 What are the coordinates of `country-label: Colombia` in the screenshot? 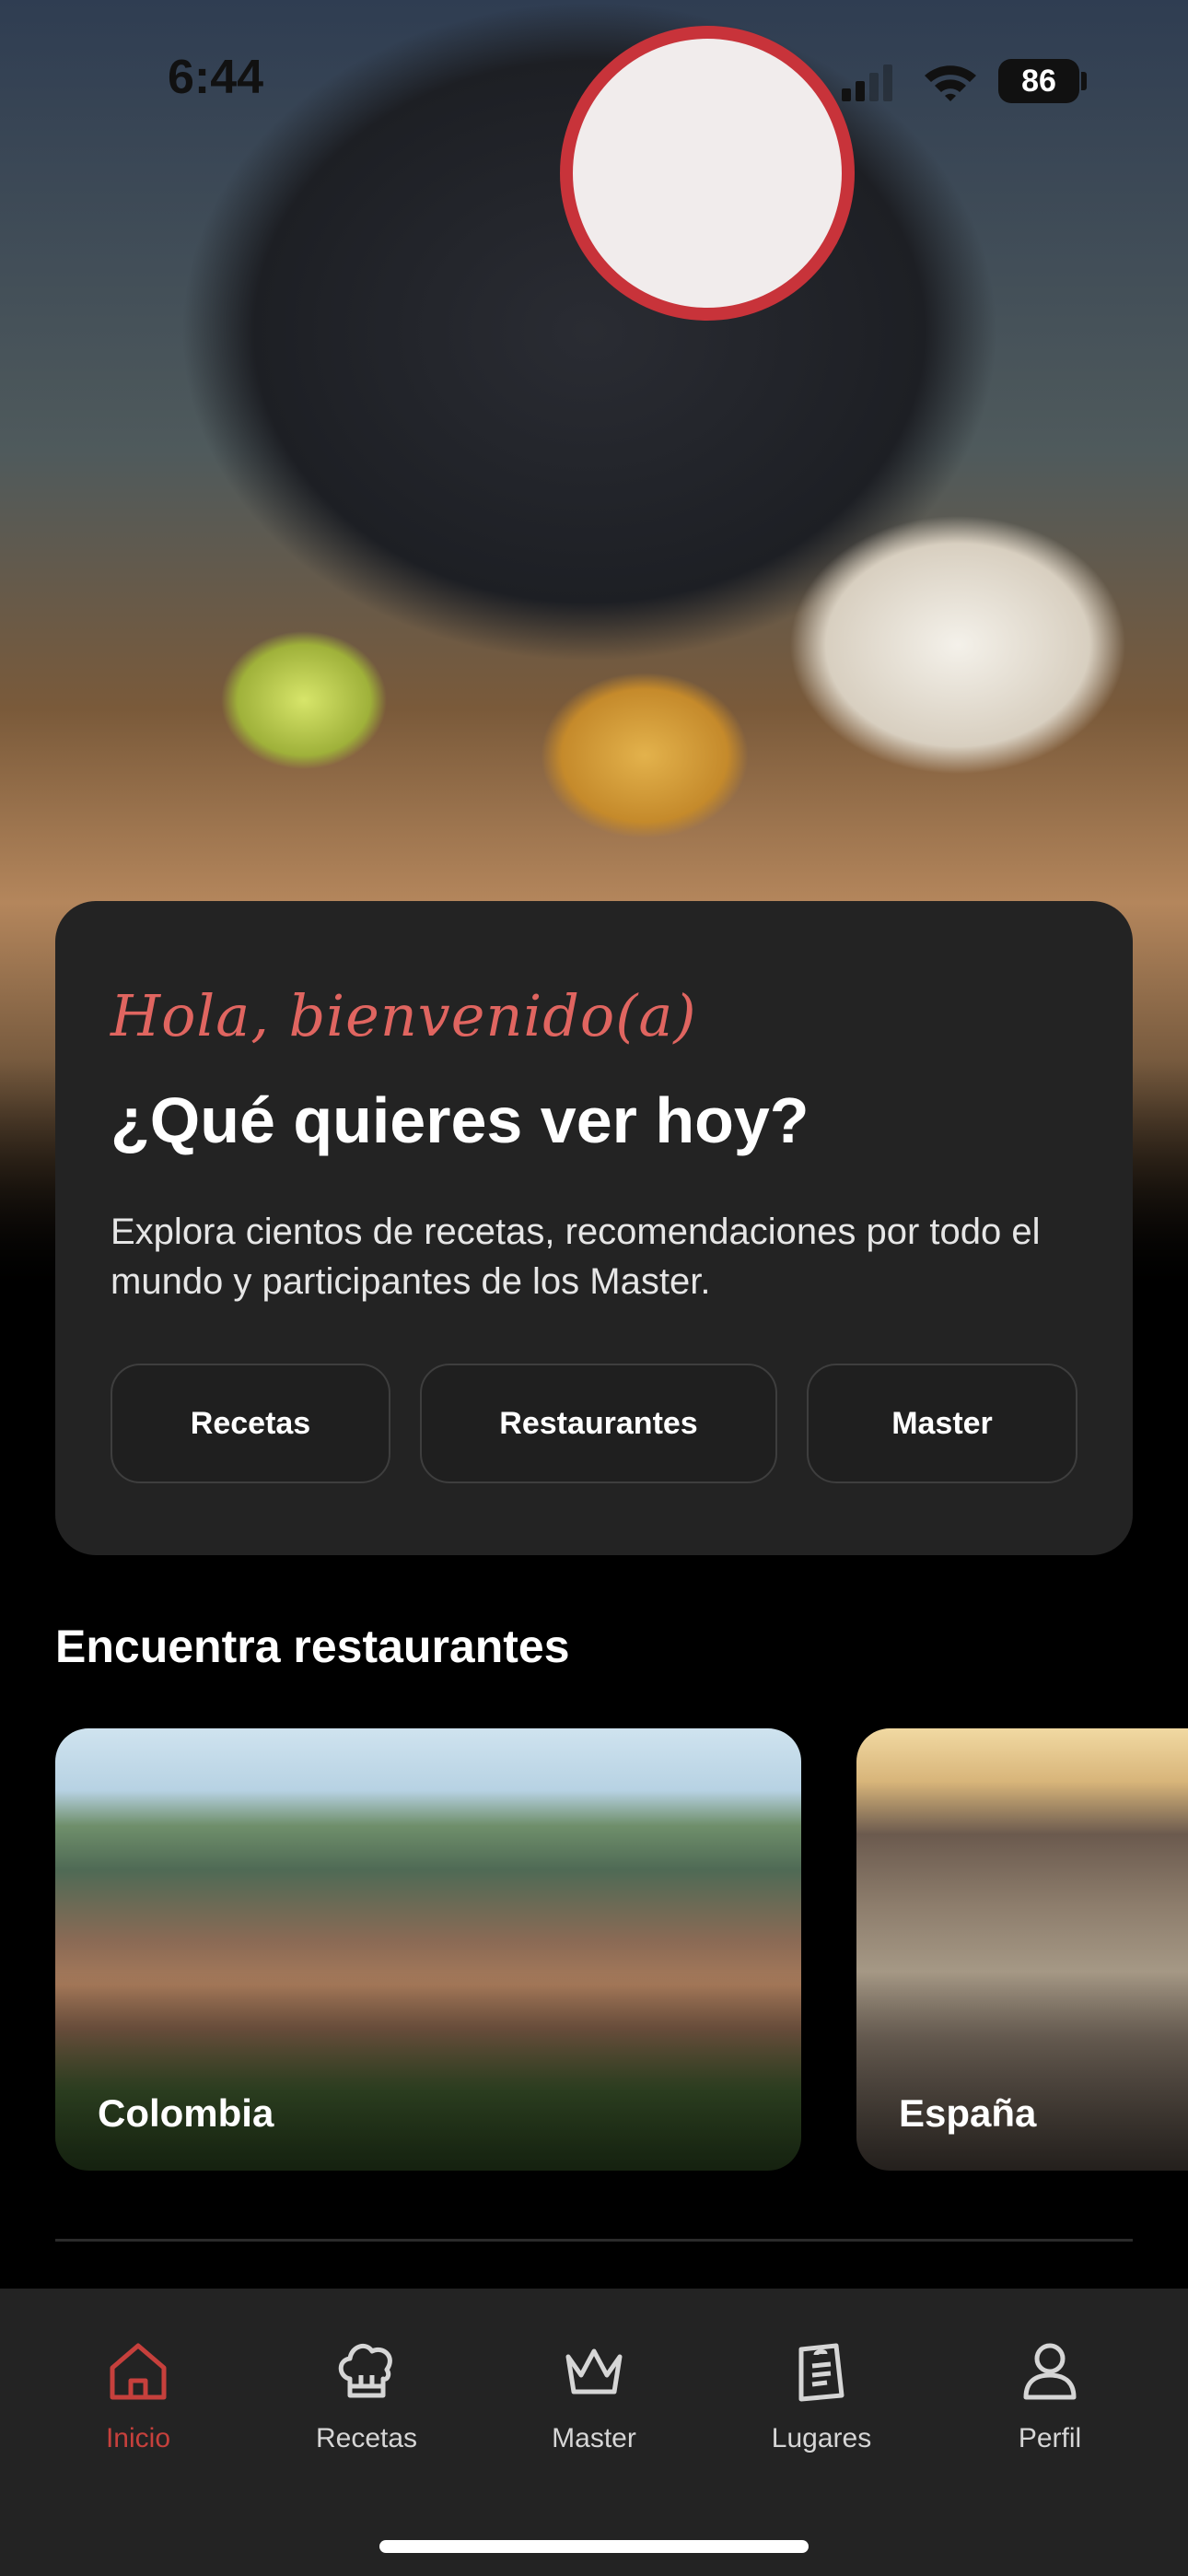 It's located at (186, 2113).